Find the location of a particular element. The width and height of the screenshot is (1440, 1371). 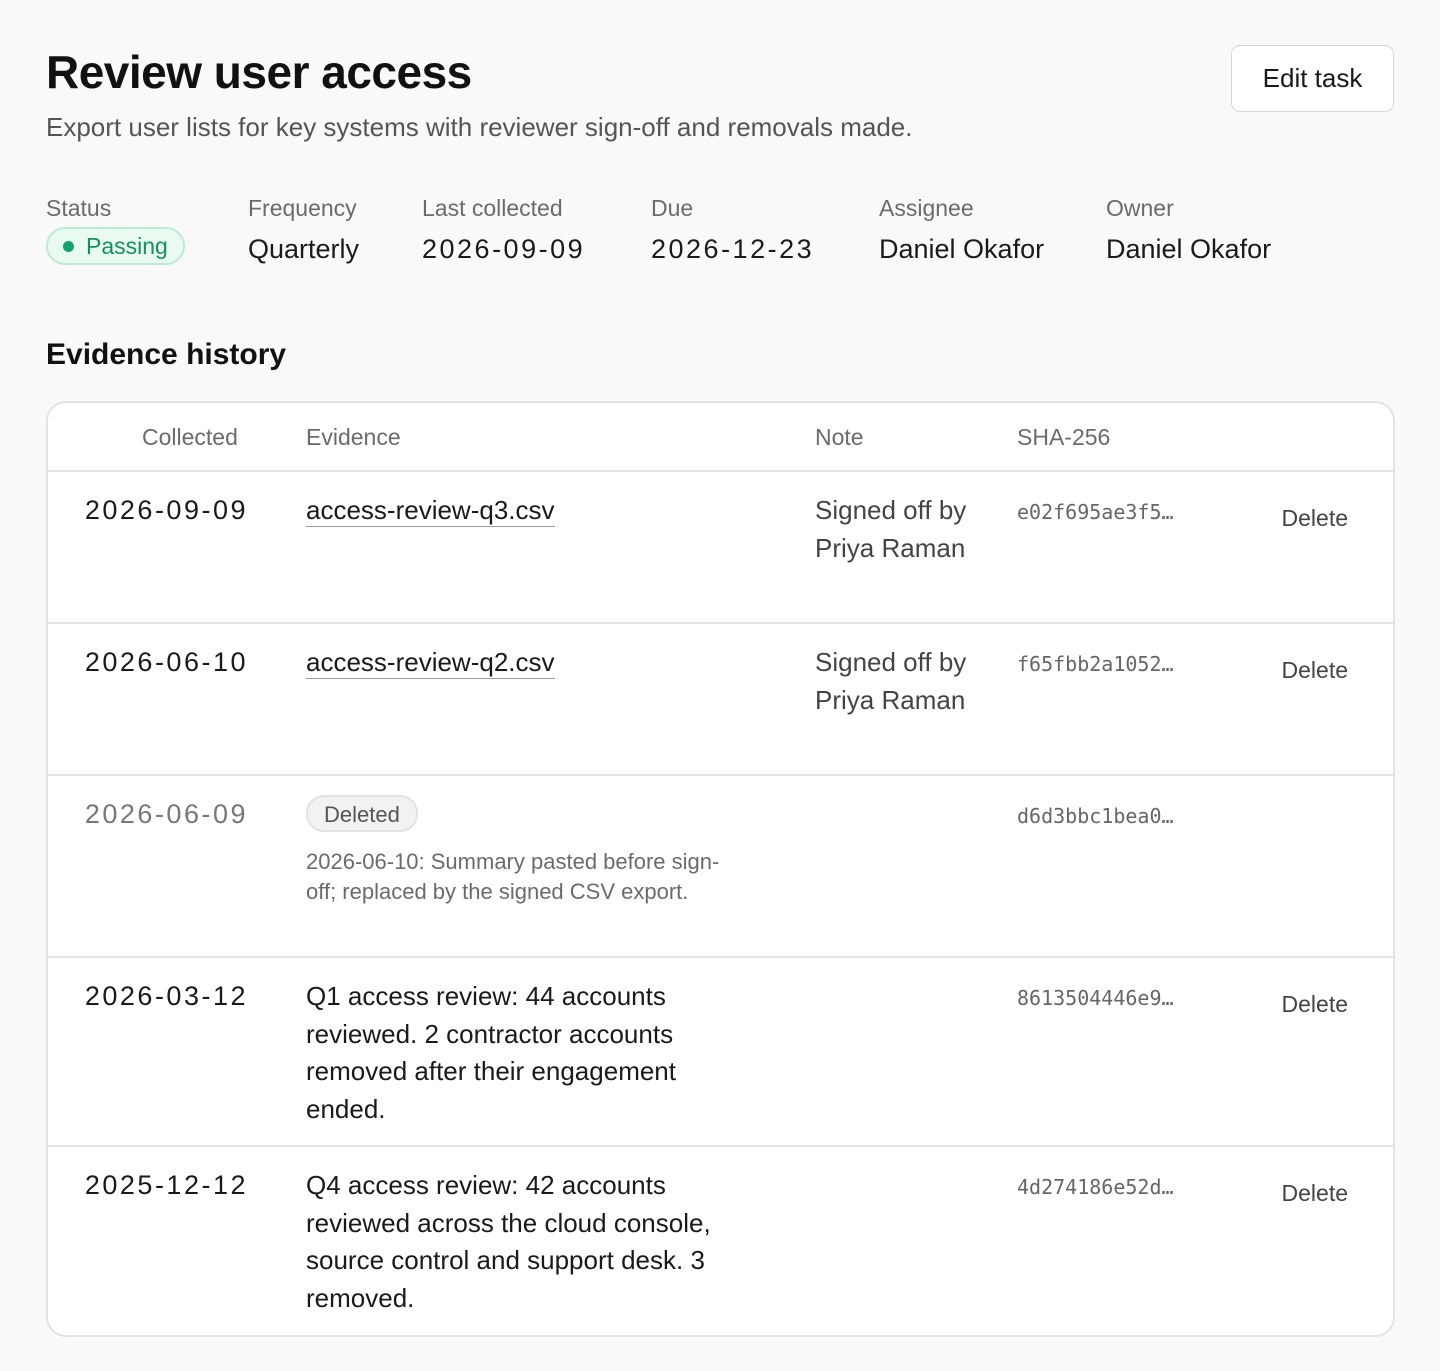

status-value: Passing is located at coordinates (127, 245).